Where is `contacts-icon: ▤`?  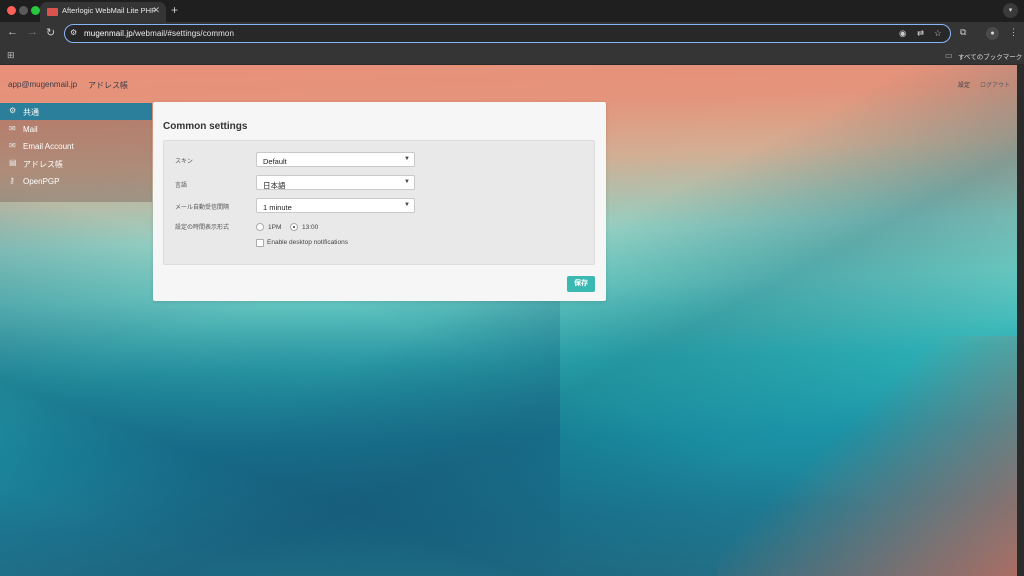
contacts-icon: ▤ is located at coordinates (13, 162).